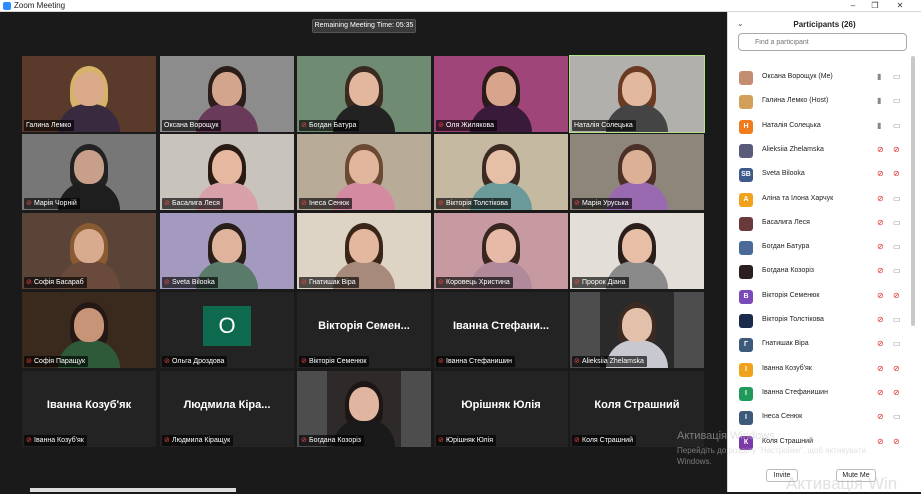  What do you see at coordinates (875, 6) in the screenshot?
I see `maximize-button: ❐` at bounding box center [875, 6].